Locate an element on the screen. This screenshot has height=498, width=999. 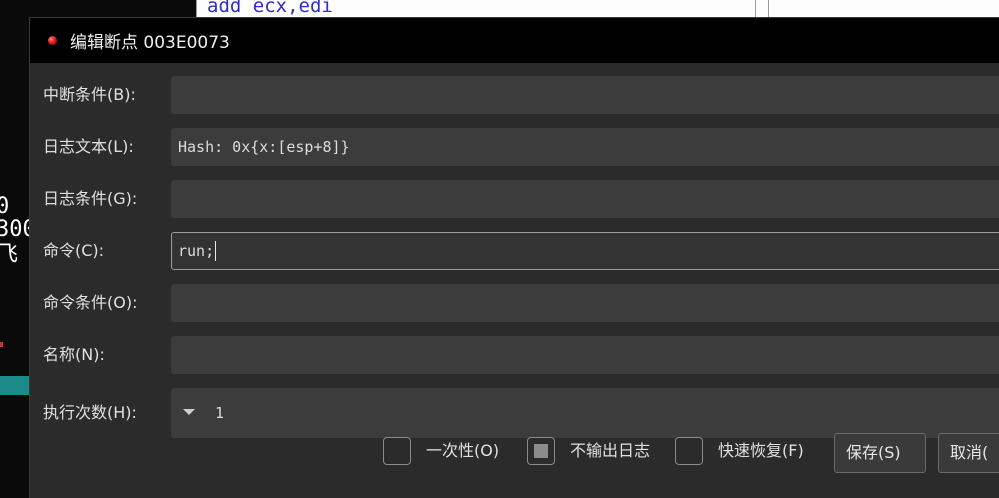
command-condition-input is located at coordinates (585, 303).